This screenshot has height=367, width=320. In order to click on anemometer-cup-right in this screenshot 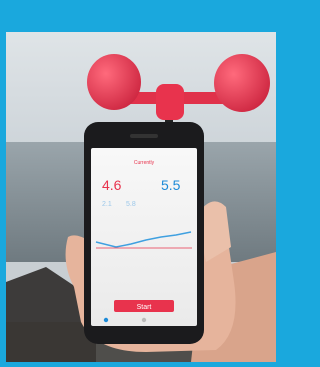, I will do `click(242, 83)`.